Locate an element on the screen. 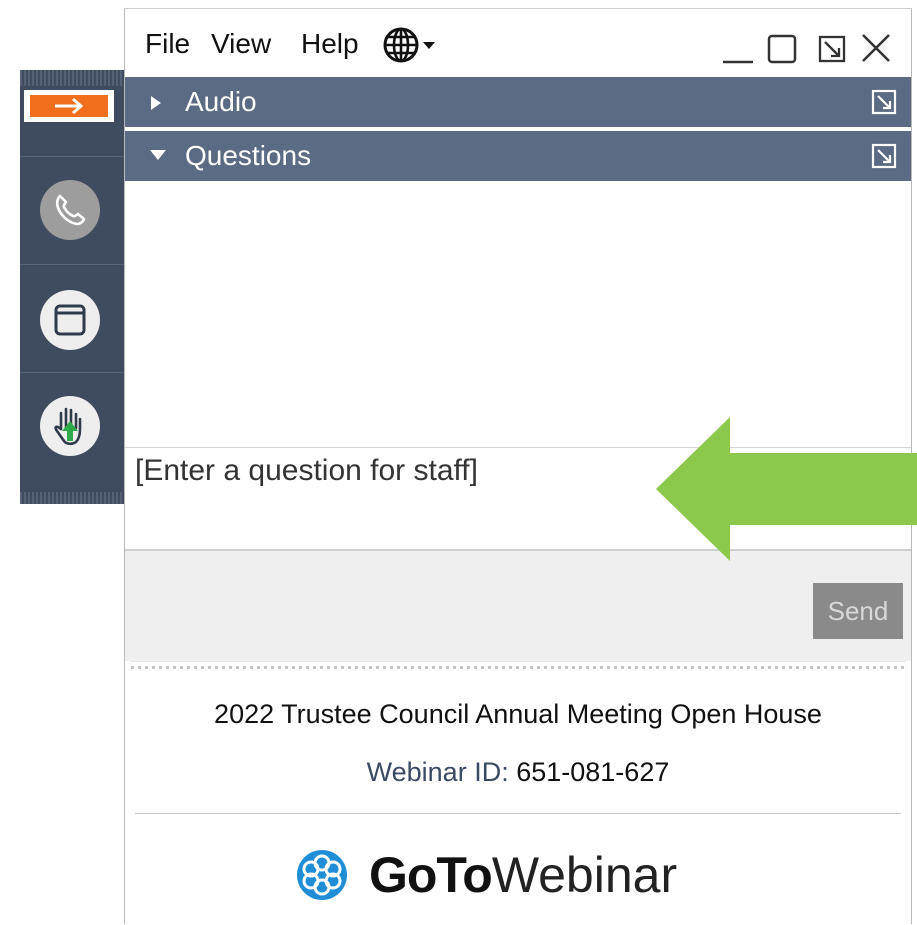 This screenshot has height=925, width=917. flower-logo-icon is located at coordinates (322, 875).